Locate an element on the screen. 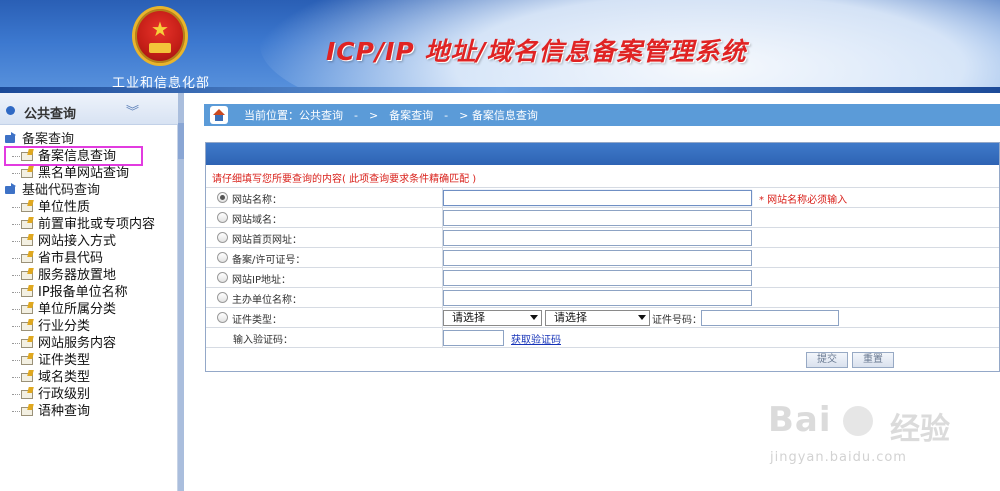 This screenshot has width=1000, height=491. field-row-cert-type: 证件类型： 请选择 请选择 证件号码： is located at coordinates (602, 317).